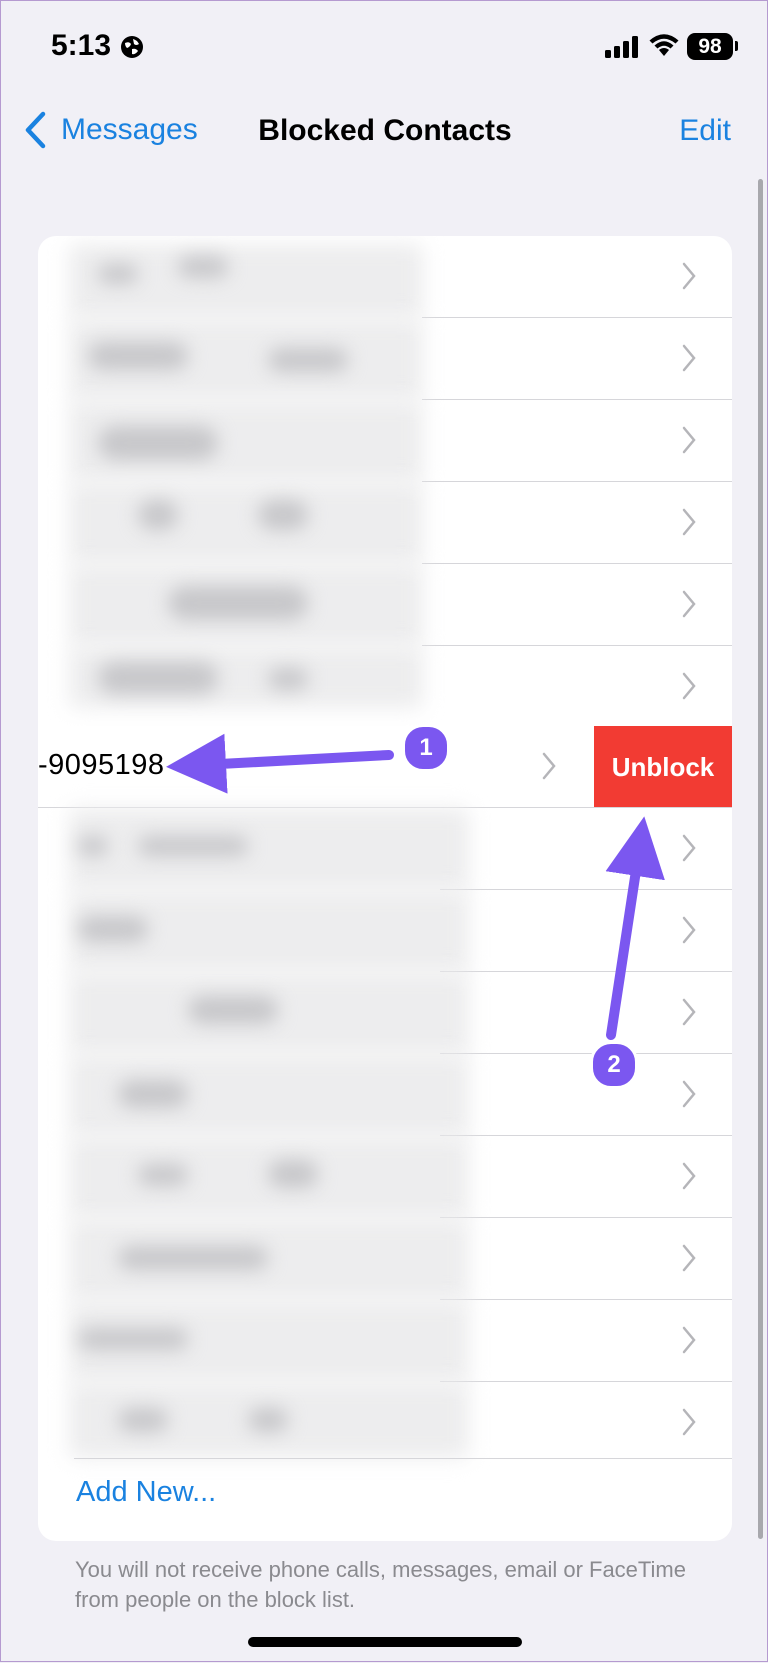  Describe the element at coordinates (384, 49) in the screenshot. I see `status-bar: 5:13 98` at that location.